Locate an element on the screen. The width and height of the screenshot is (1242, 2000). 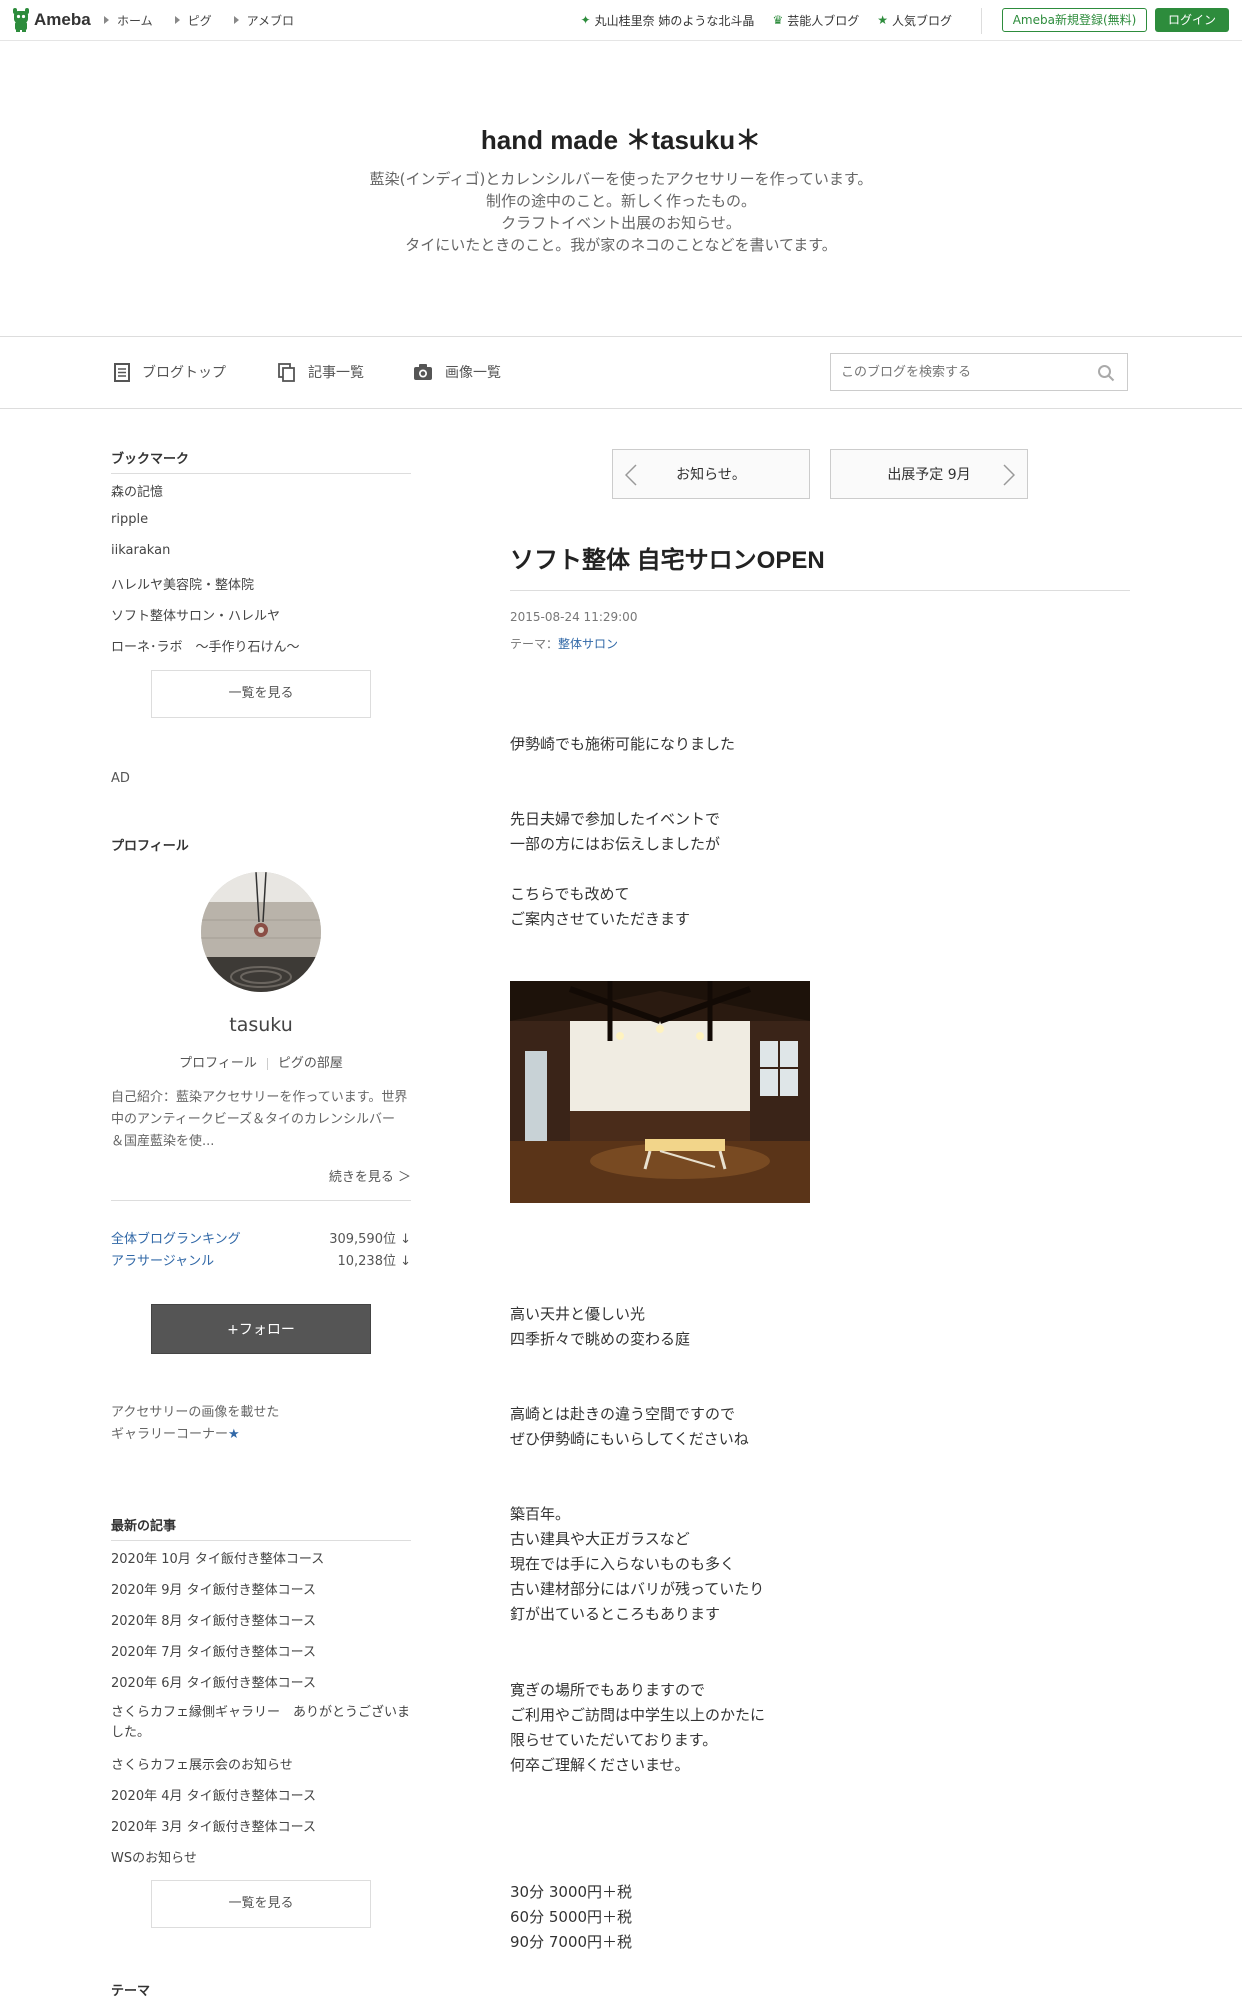
gallery-star-link: ★ is located at coordinates (234, 1434).